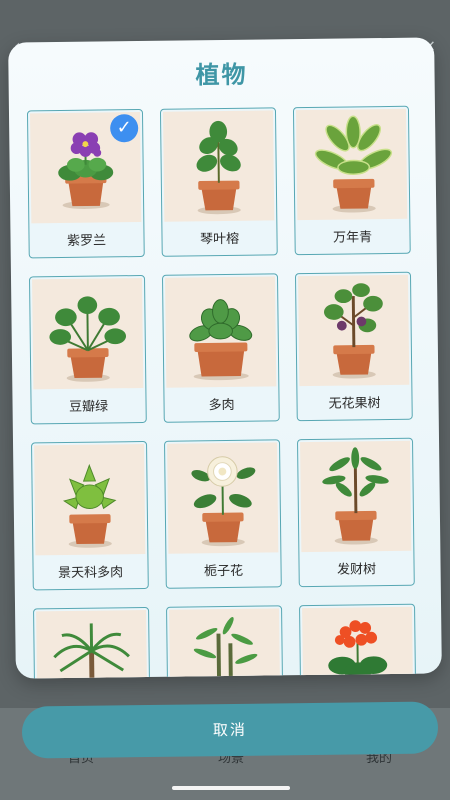  What do you see at coordinates (223, 498) in the screenshot?
I see `gardenia-plant-icon` at bounding box center [223, 498].